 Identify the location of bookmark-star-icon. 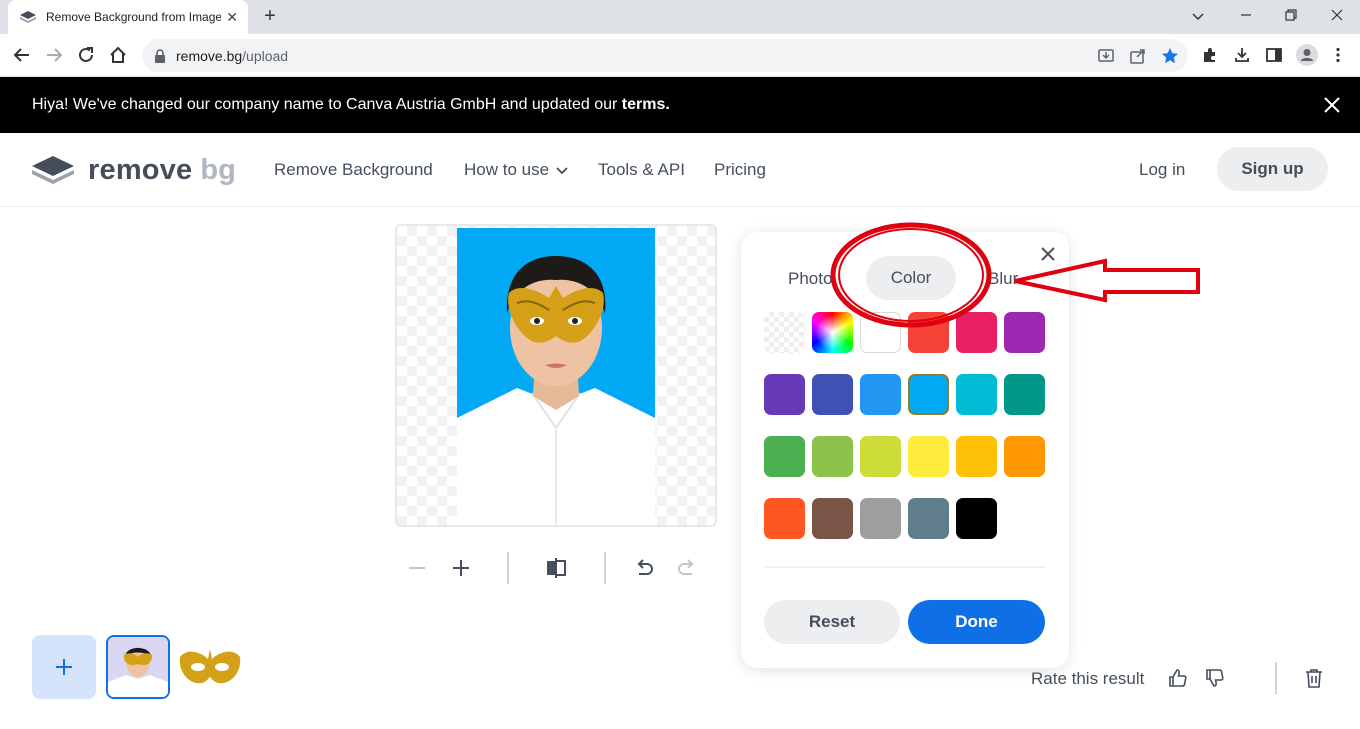
(1170, 56).